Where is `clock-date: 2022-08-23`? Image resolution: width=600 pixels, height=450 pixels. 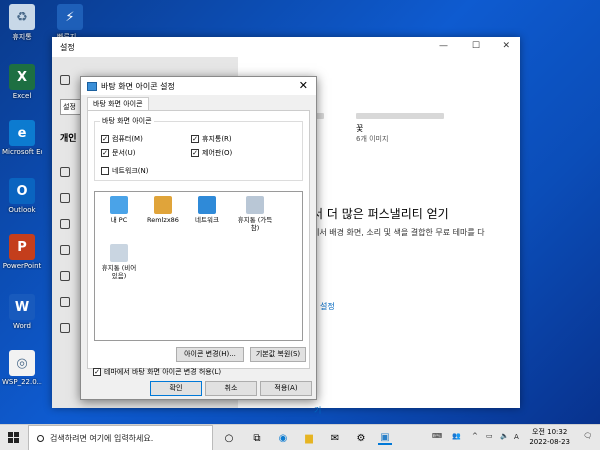 clock-date: 2022-08-23 is located at coordinates (549, 442).